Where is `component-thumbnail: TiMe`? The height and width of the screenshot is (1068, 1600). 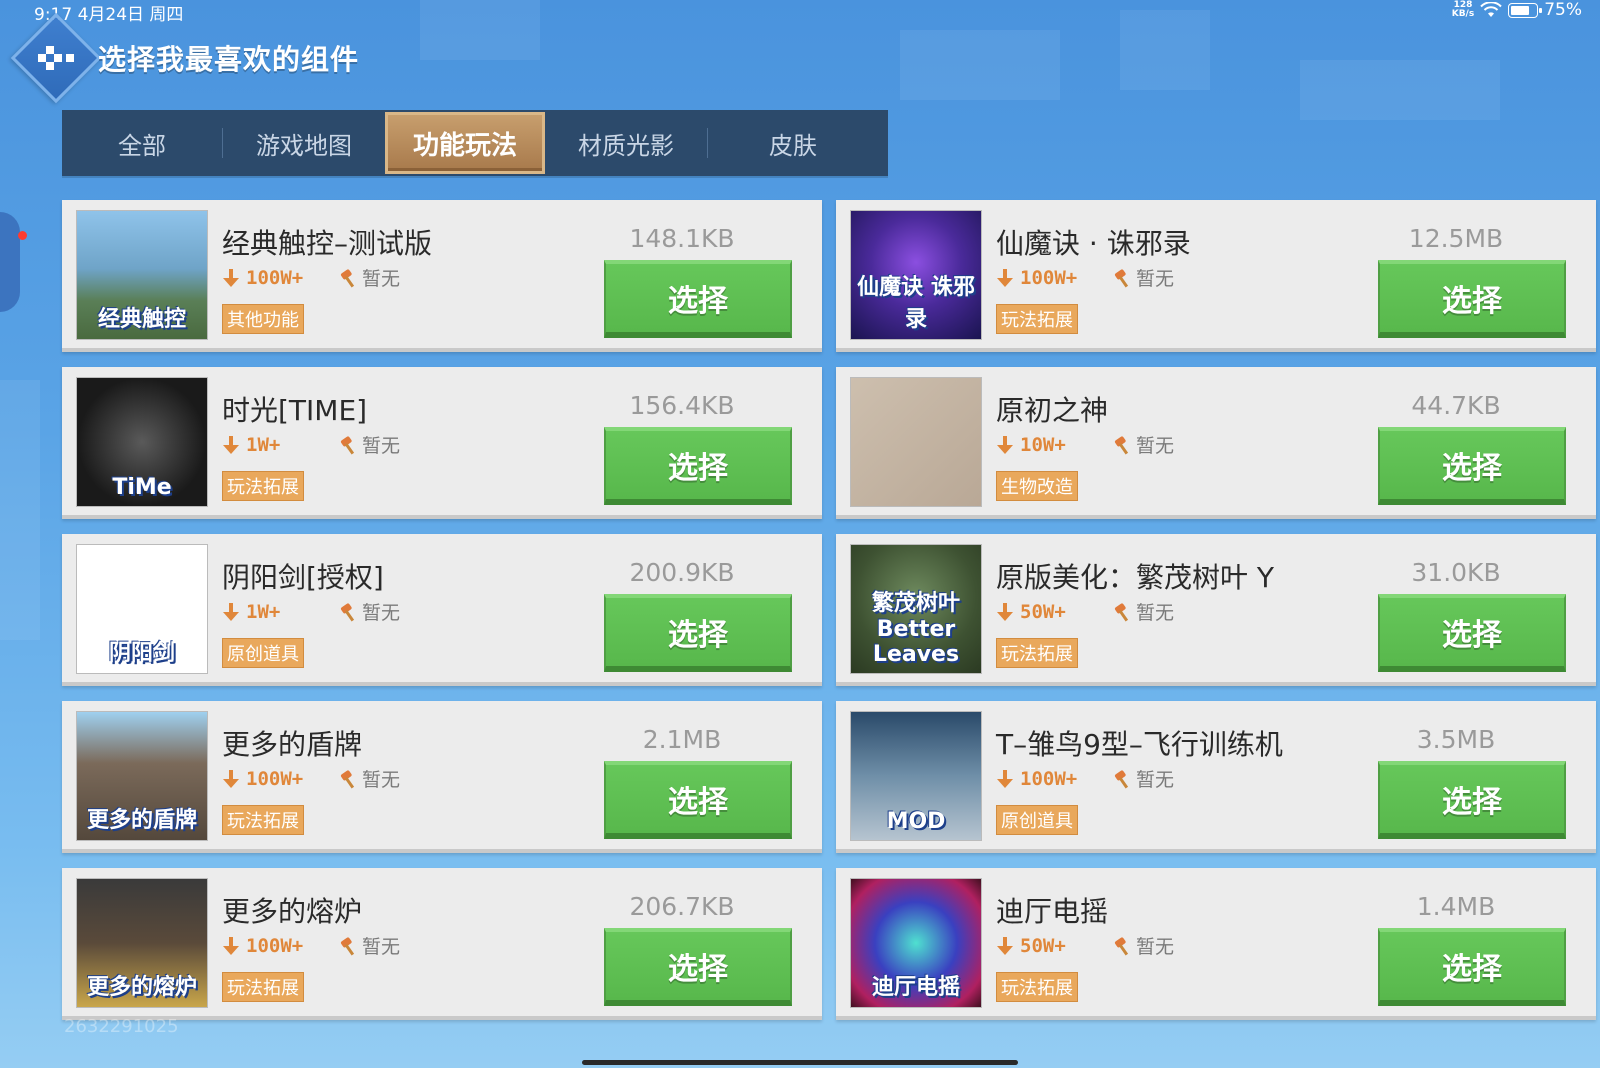 component-thumbnail: TiMe is located at coordinates (142, 442).